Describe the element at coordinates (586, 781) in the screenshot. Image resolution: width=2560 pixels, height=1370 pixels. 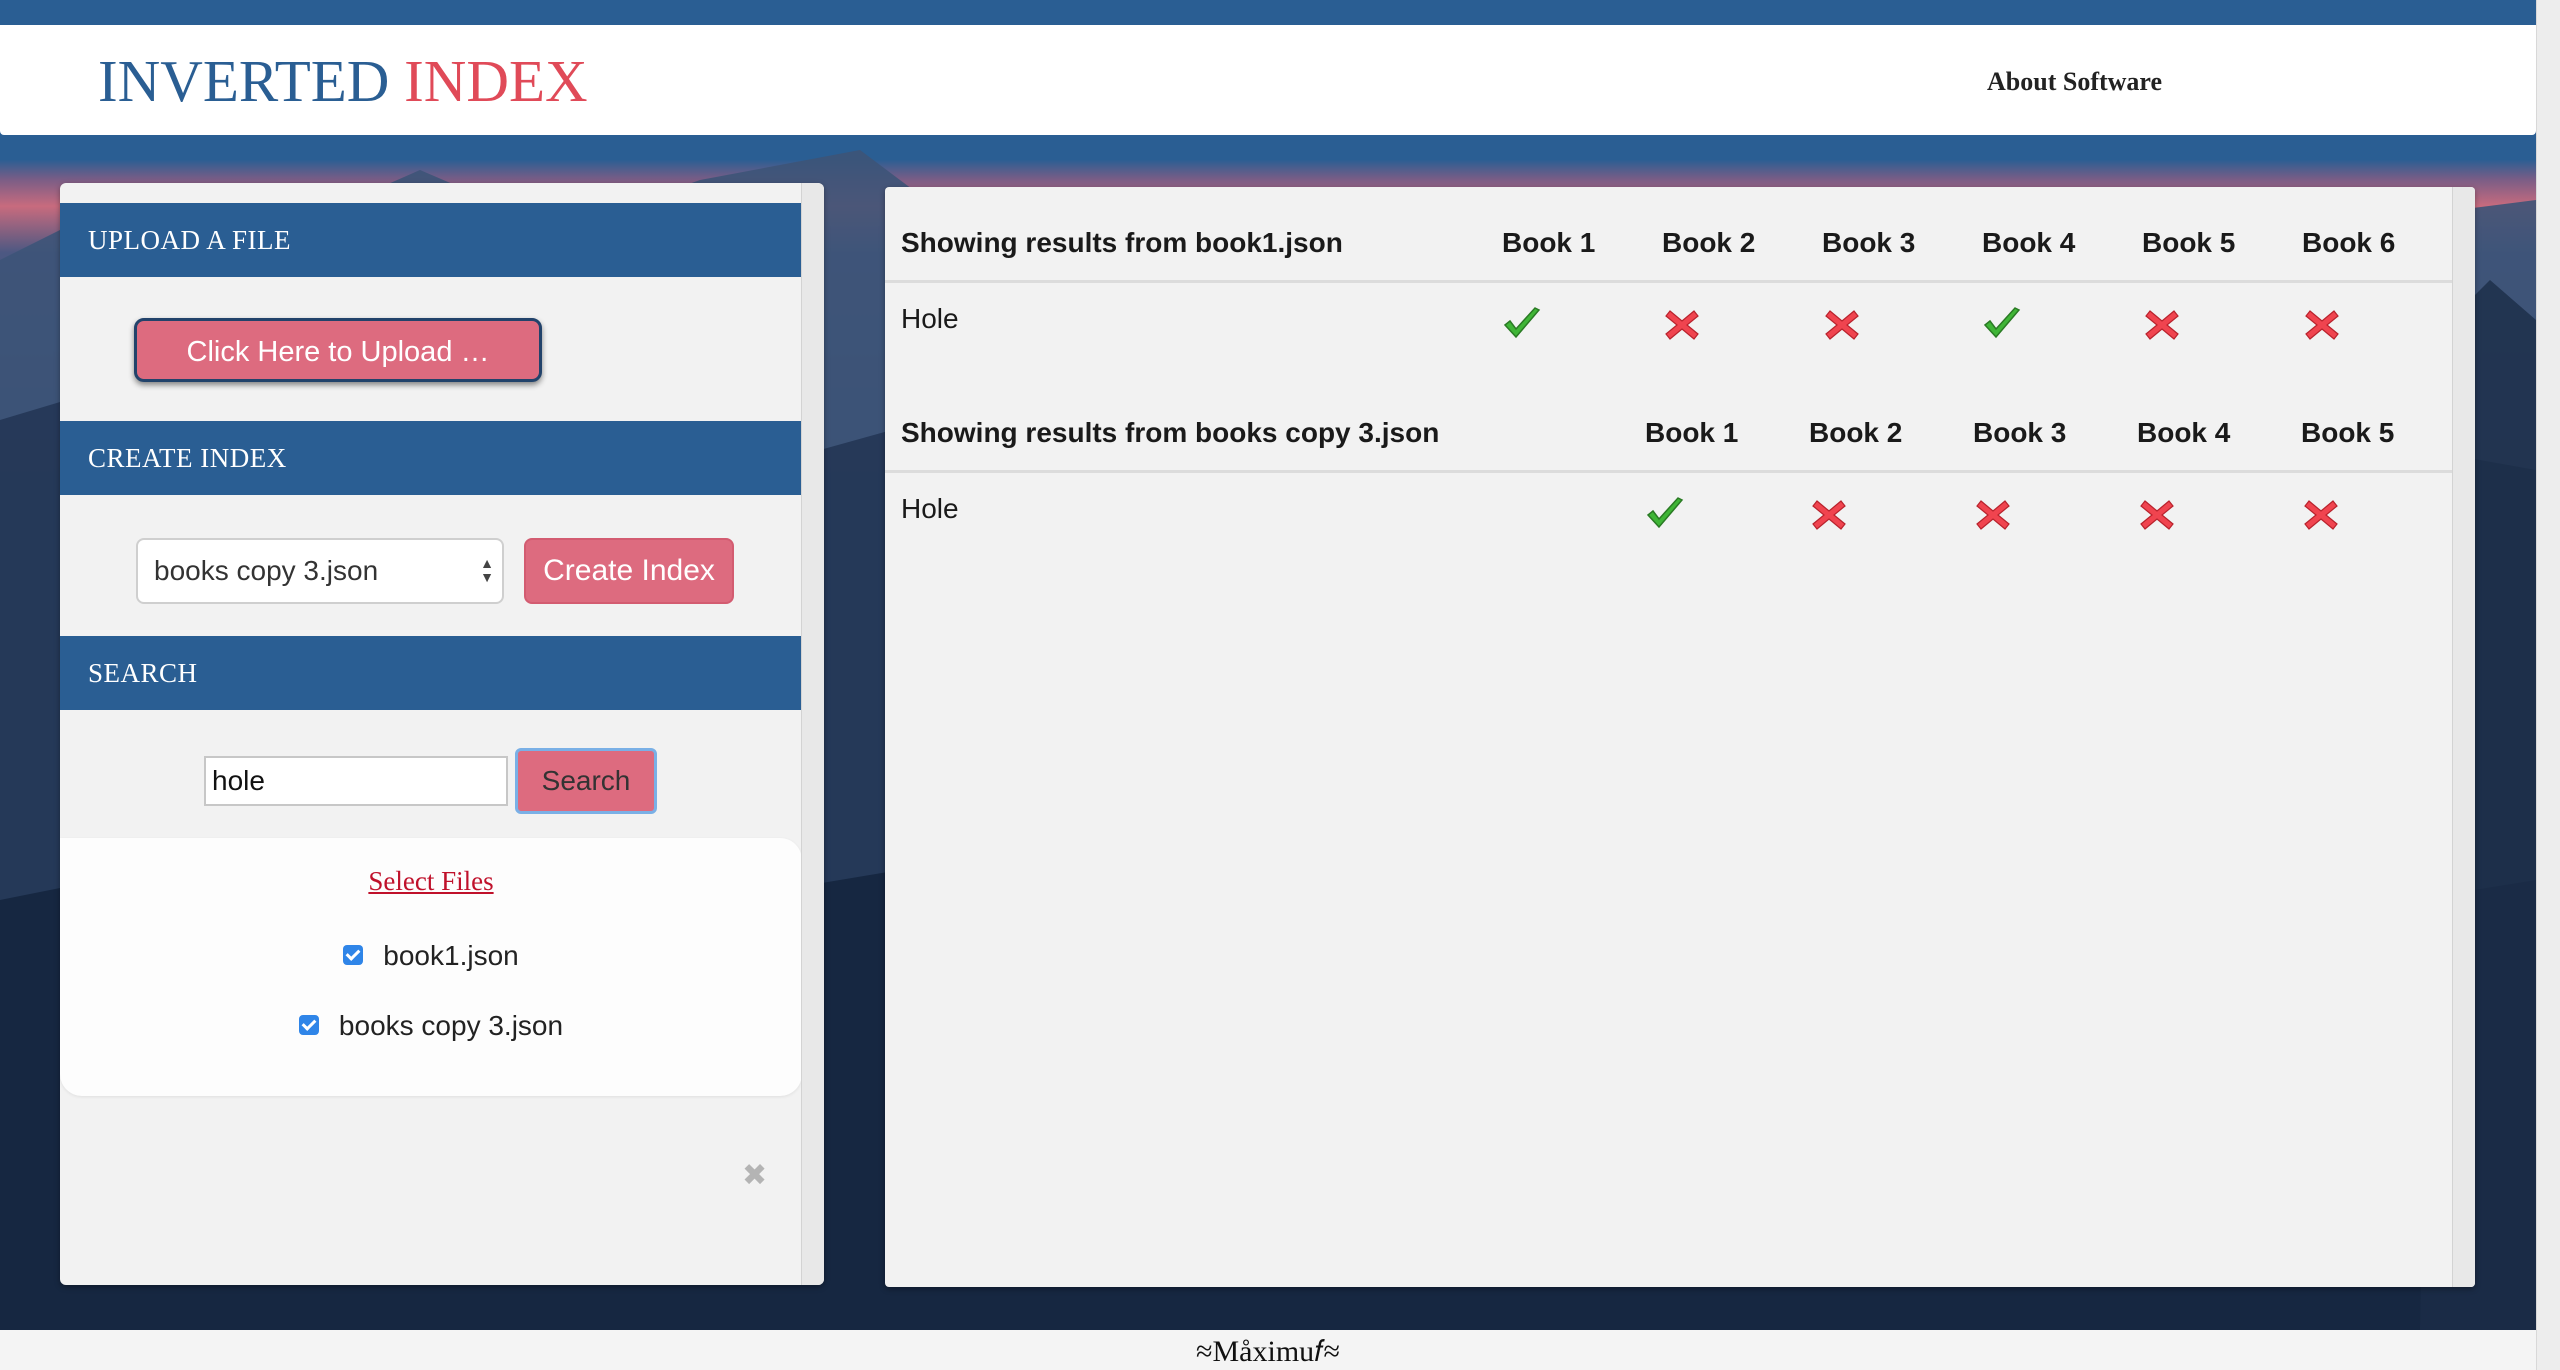
I see `search-button: Search` at that location.